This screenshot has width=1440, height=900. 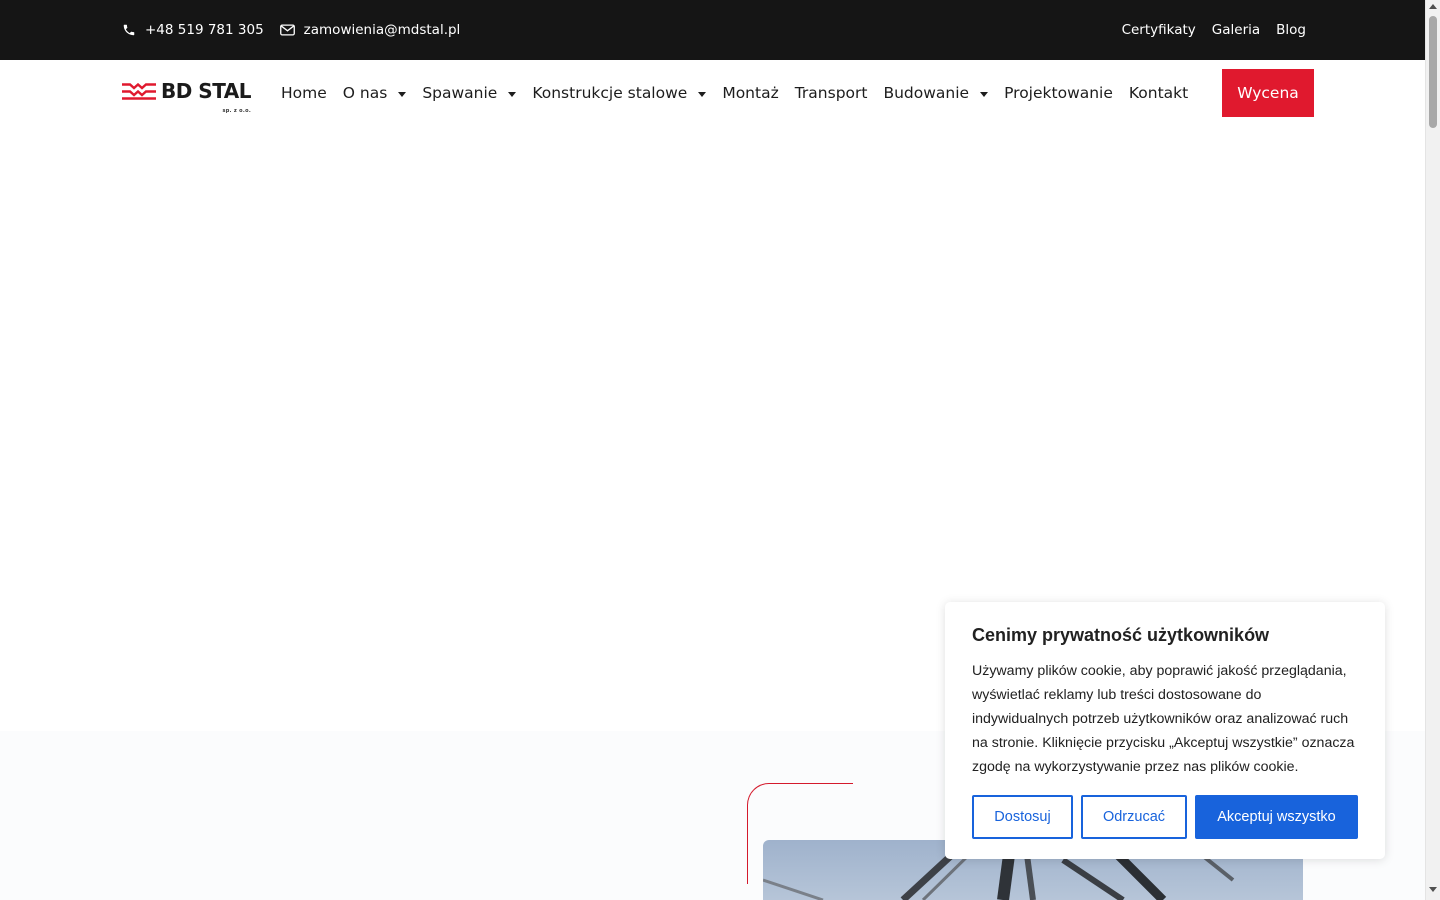 I want to click on nav-item-label: Home, so click(x=304, y=93).